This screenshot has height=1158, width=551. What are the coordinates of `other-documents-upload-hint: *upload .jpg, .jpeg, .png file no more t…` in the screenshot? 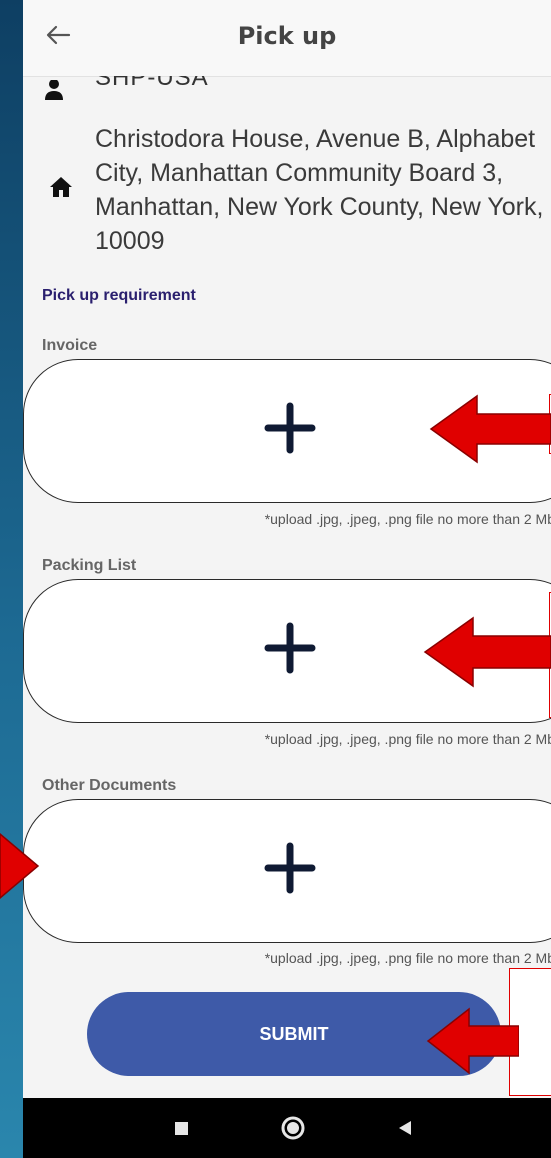 It's located at (407, 958).